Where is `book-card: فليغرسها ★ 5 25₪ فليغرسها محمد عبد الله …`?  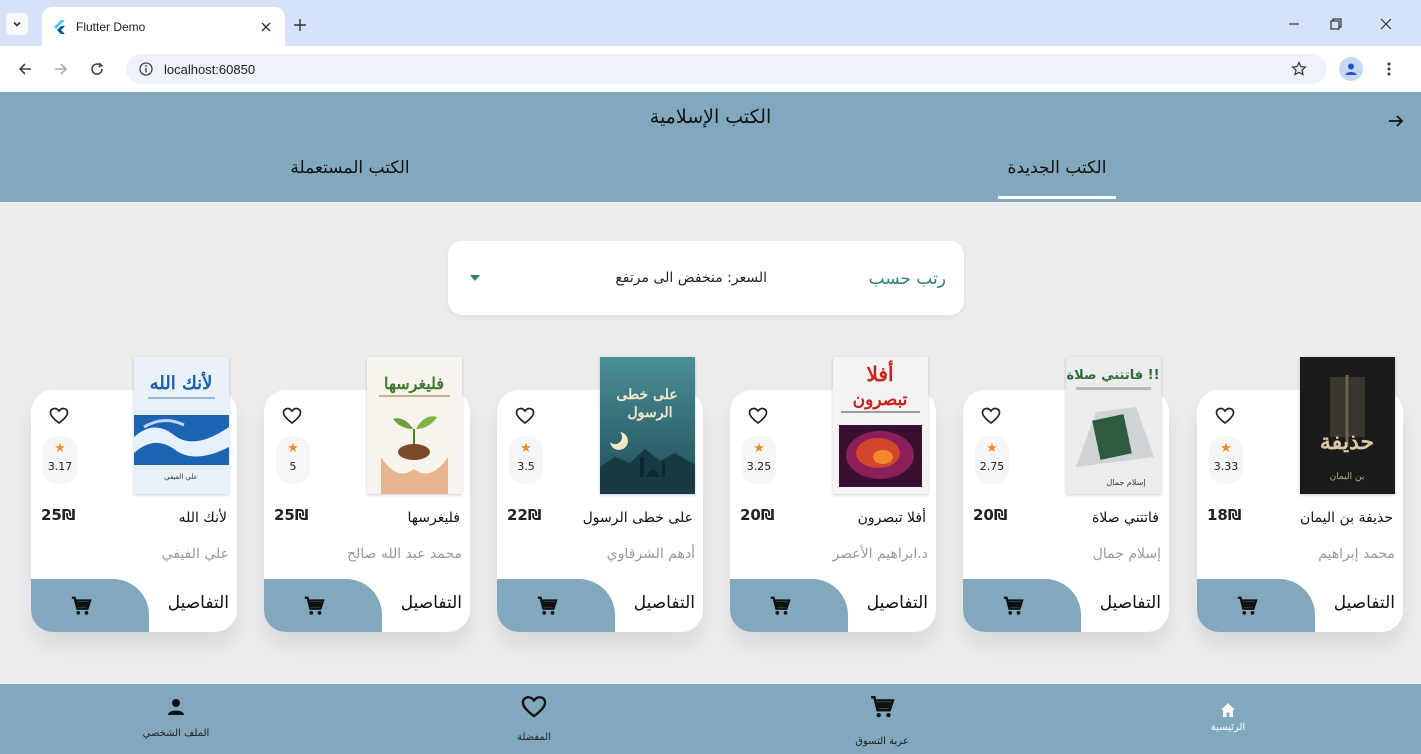 book-card: فليغرسها ★ 5 25₪ فليغرسها محمد عبد الله … is located at coordinates (367, 494).